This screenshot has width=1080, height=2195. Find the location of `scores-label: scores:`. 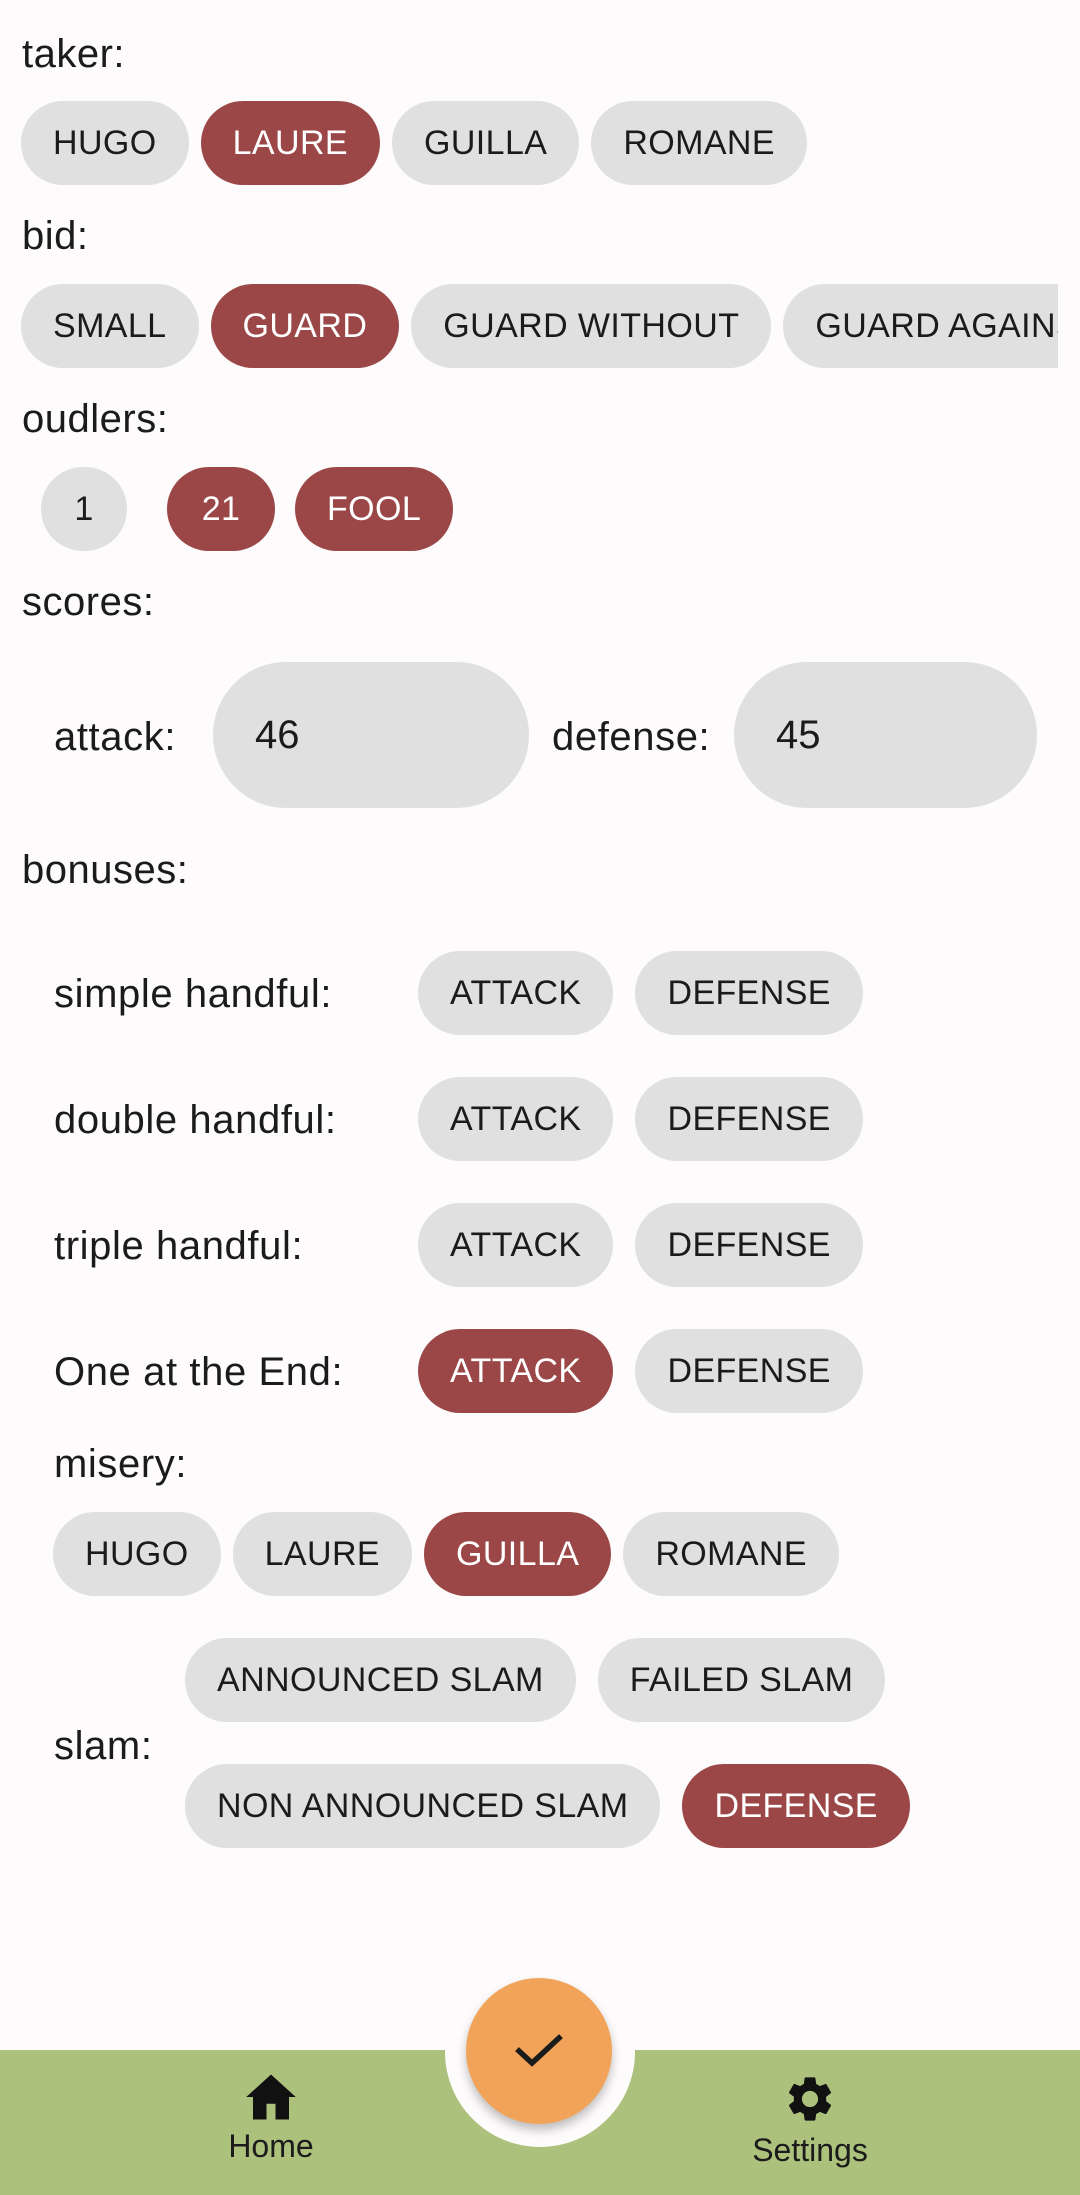

scores-label: scores: is located at coordinates (88, 602).